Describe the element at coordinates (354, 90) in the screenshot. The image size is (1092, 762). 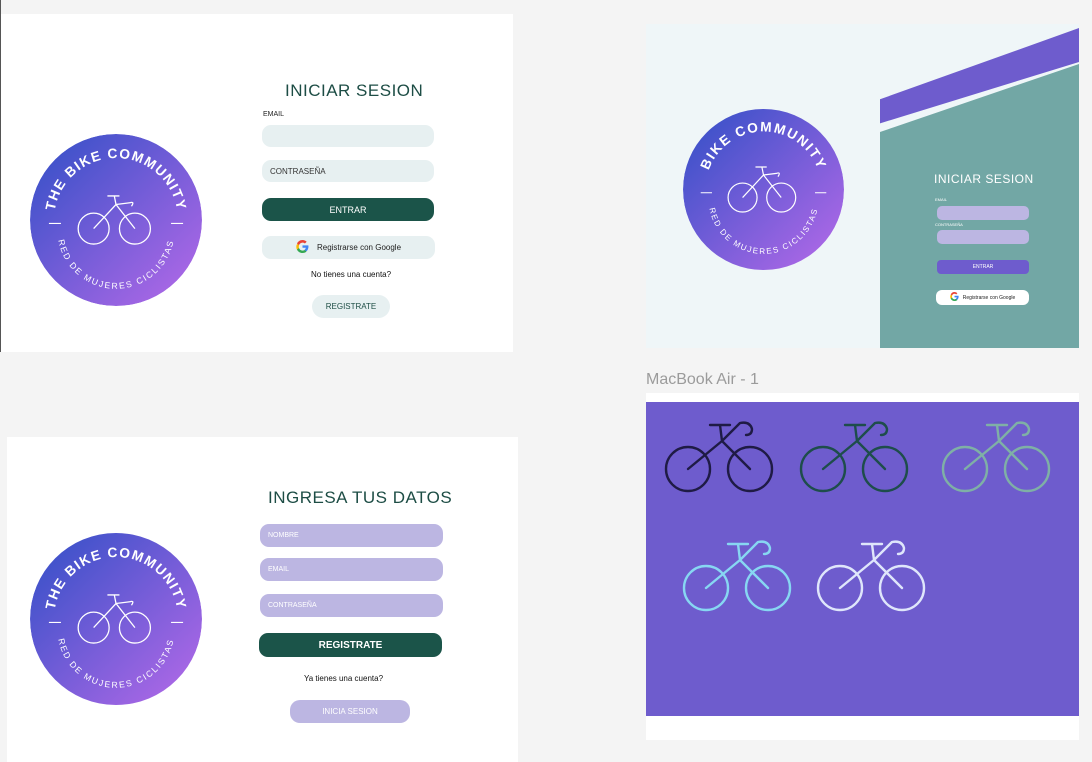
I see `login-title: INICIAR SESION` at that location.